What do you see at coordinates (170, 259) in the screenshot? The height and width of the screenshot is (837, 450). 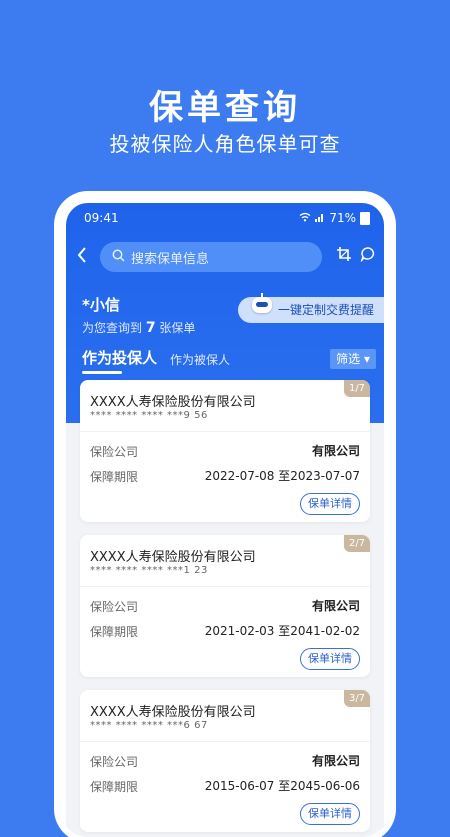 I see `search-placeholder: 搜索保单信息` at bounding box center [170, 259].